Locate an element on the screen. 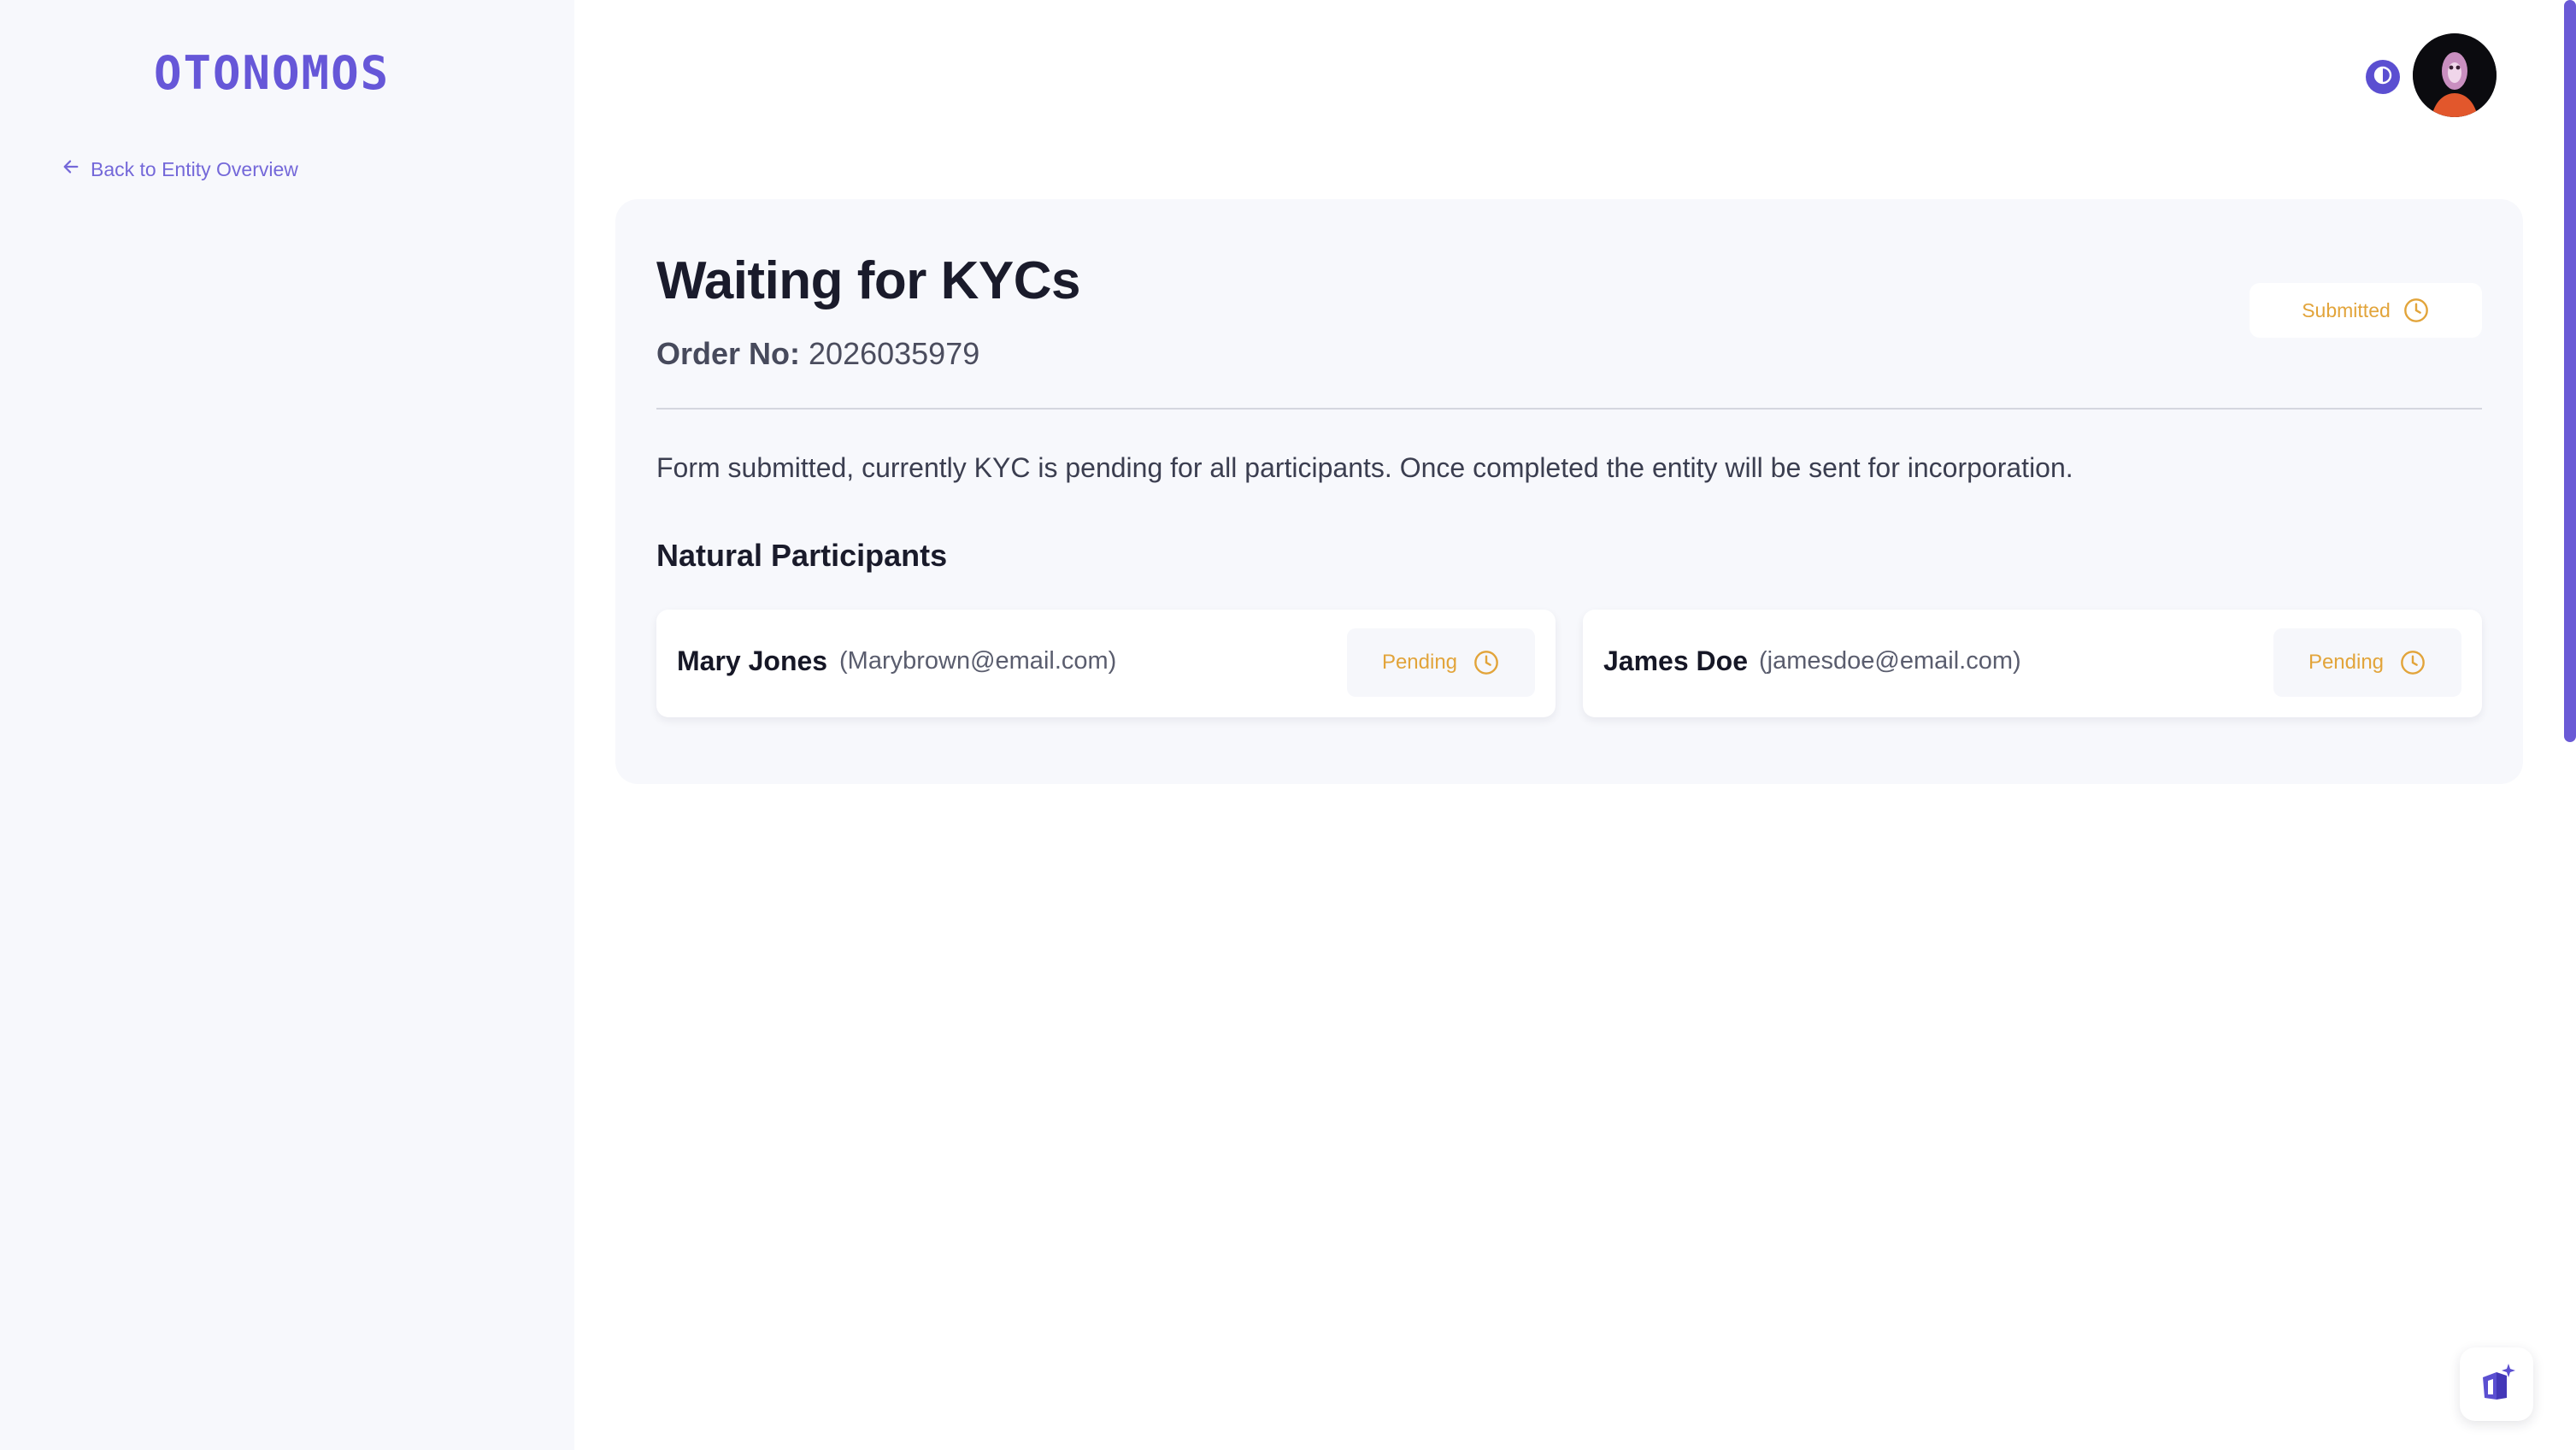 This screenshot has height=1450, width=2576. back-link-label: Back to Entity Overview is located at coordinates (194, 169).